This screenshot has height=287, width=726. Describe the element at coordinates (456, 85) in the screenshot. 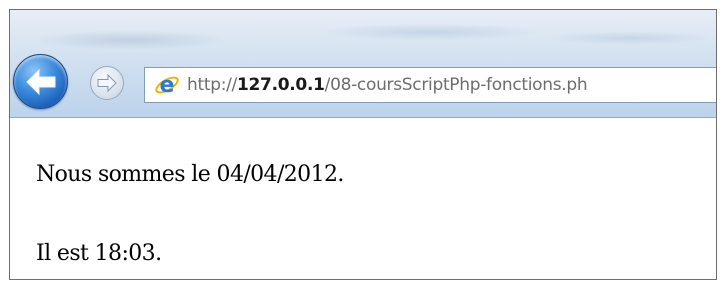

I see `url-path: /08-coursScriptPhp-fonctions.ph` at that location.